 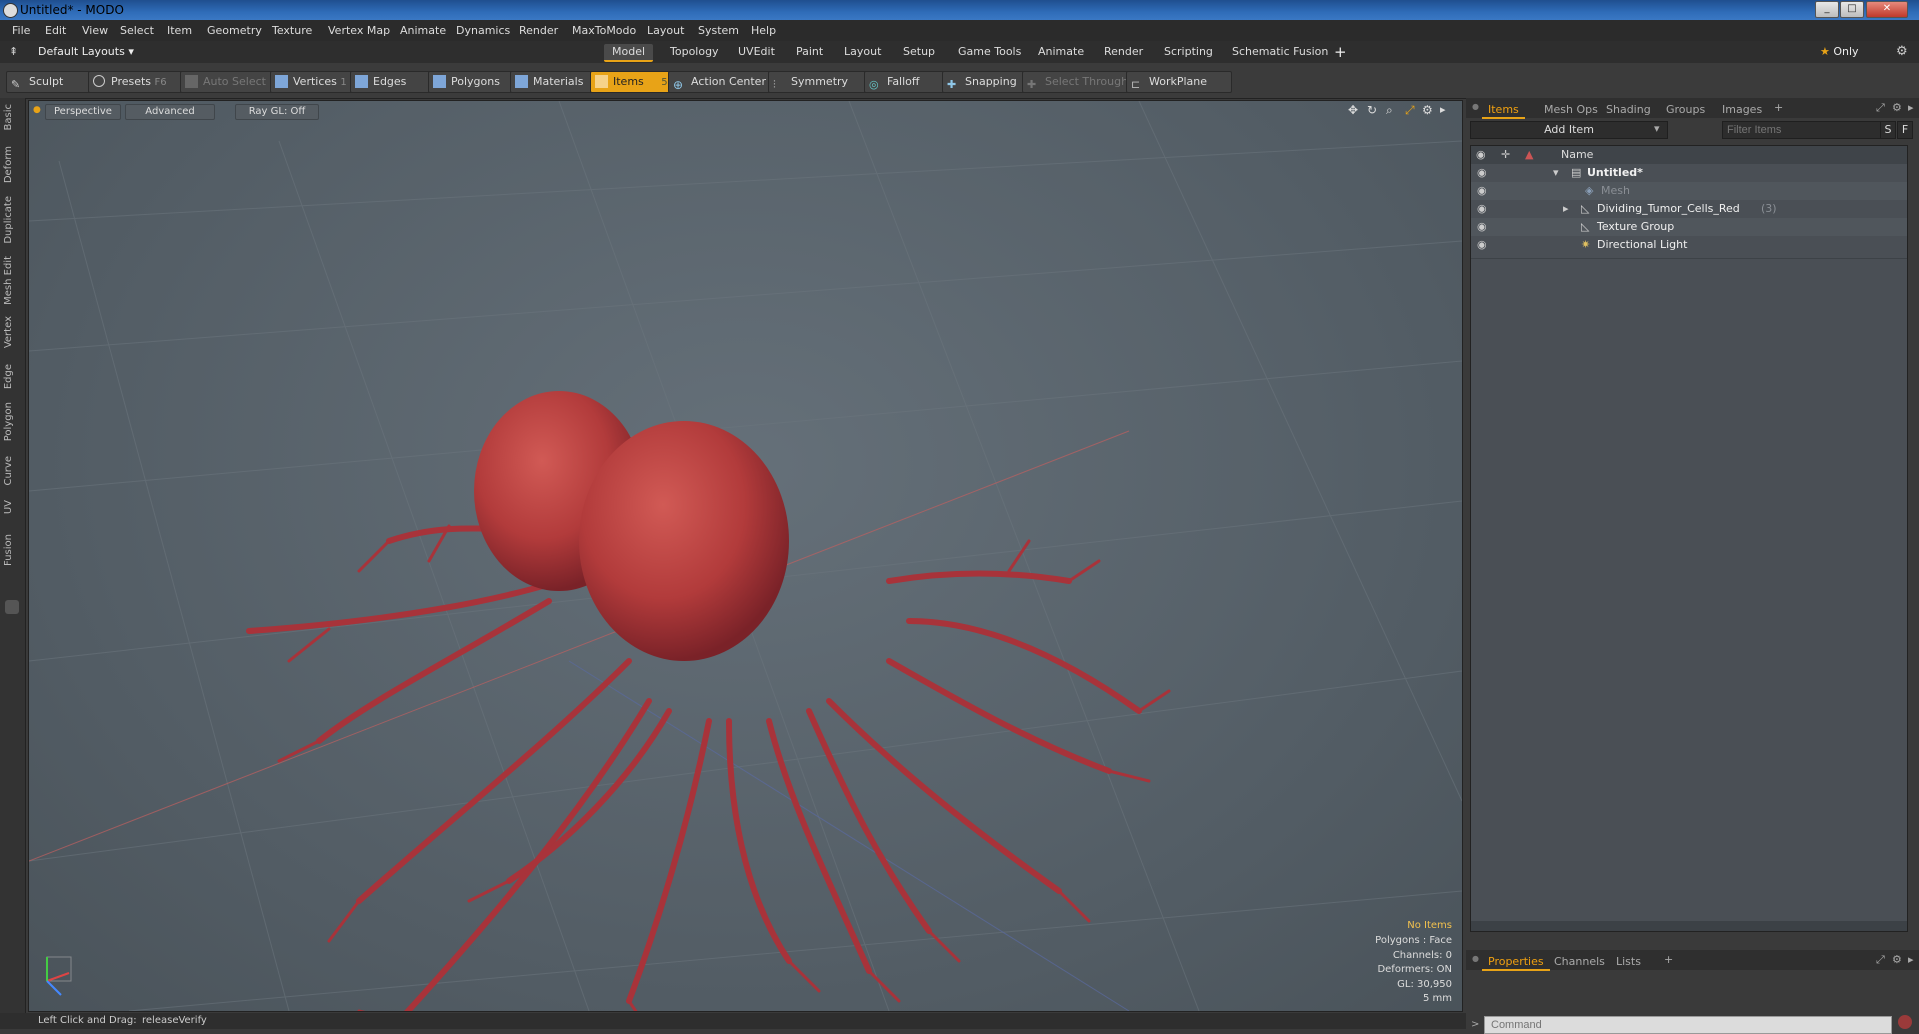 I want to click on tab-game-tools: Game Tools, so click(x=989, y=52).